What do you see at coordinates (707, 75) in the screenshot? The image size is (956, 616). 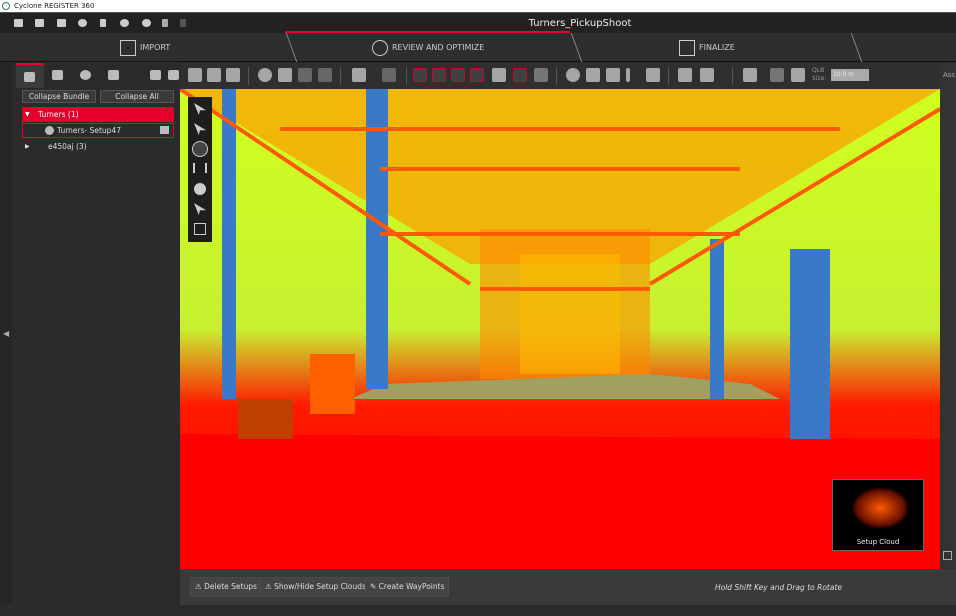 I see `box-select-icon` at bounding box center [707, 75].